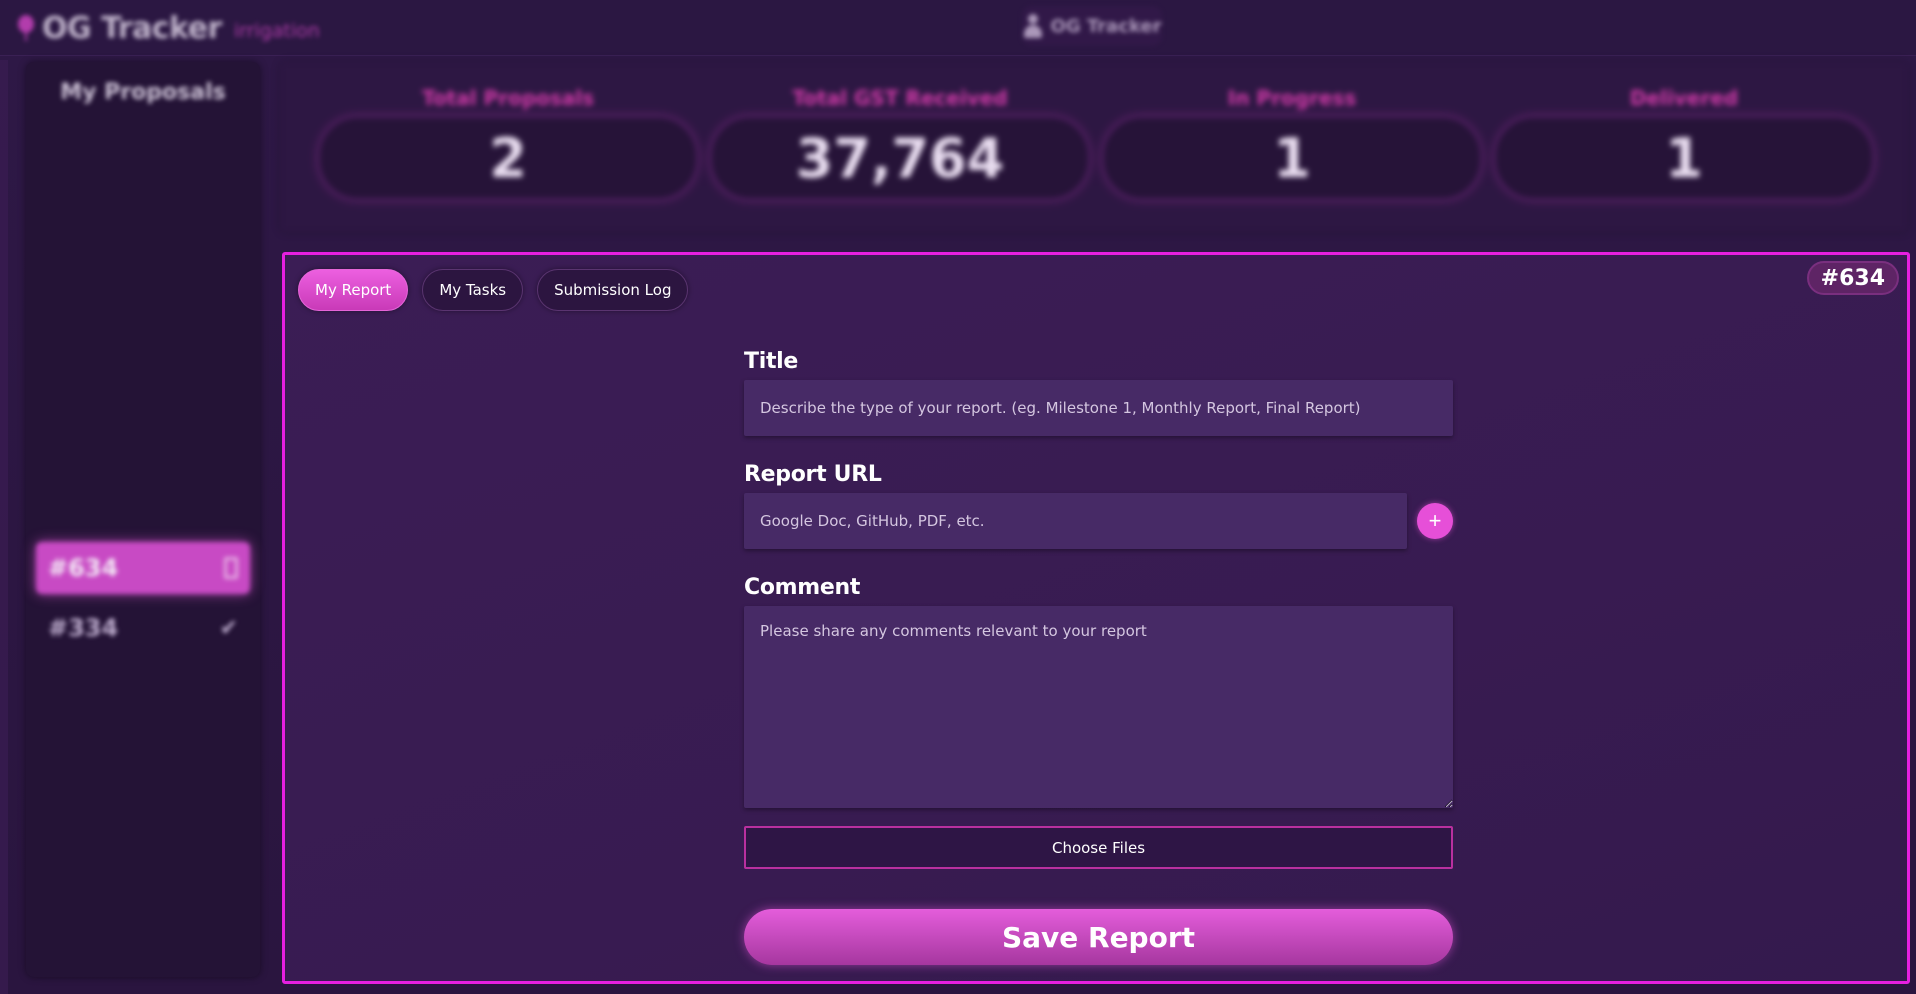 The height and width of the screenshot is (994, 1916). I want to click on hourglass-icon, so click(231, 568).